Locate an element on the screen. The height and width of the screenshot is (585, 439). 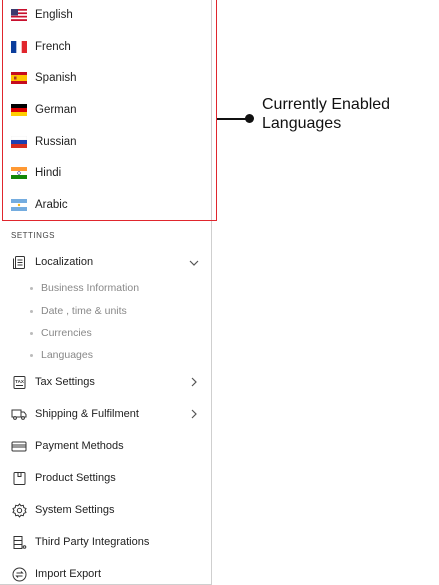
import-export-icon is located at coordinates (19, 574).